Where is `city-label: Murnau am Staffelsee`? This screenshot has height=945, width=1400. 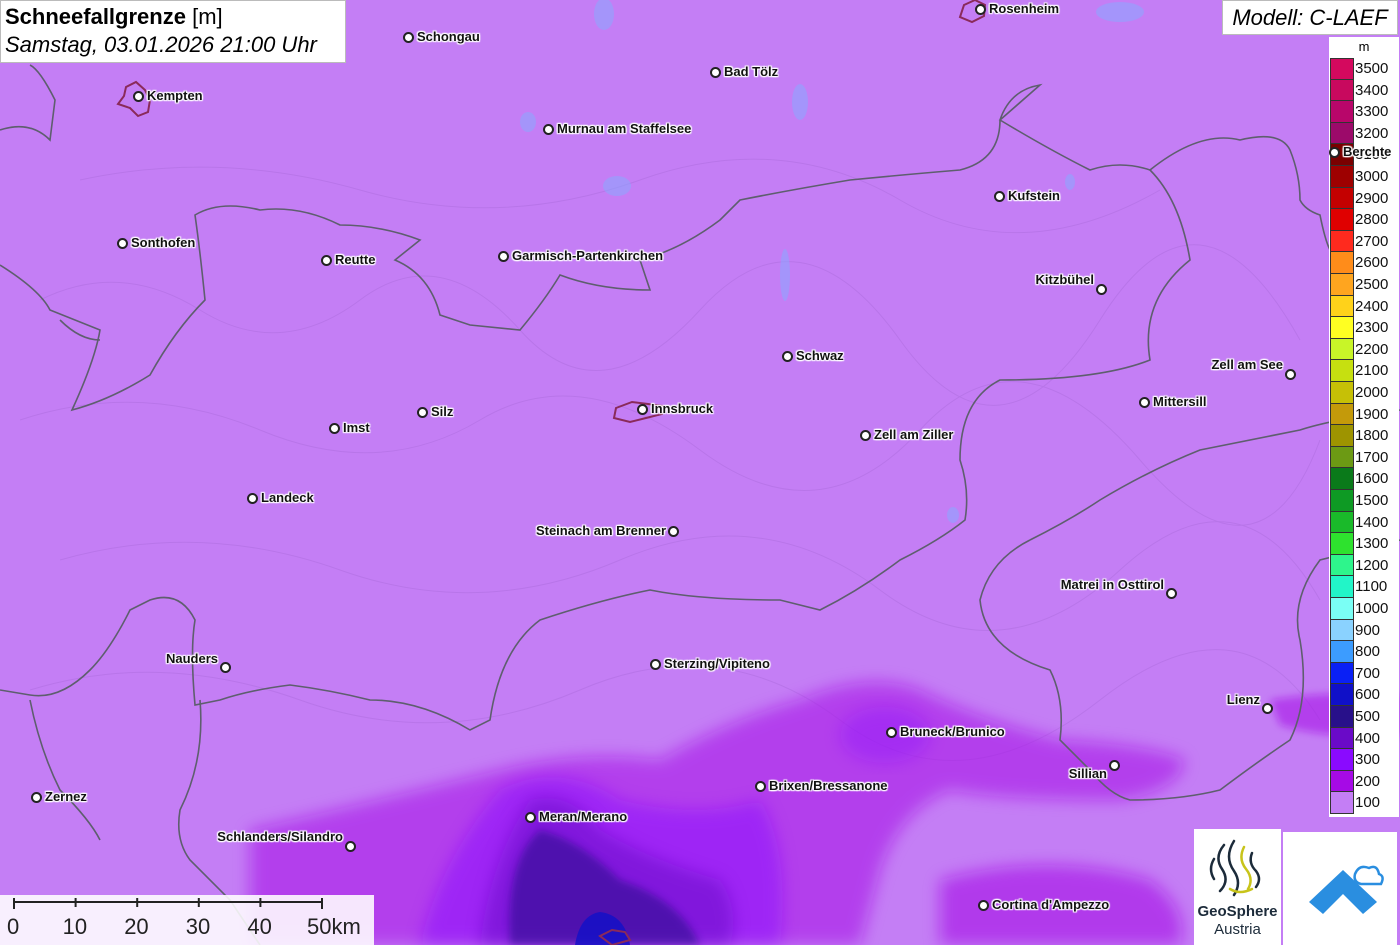
city-label: Murnau am Staffelsee is located at coordinates (624, 129).